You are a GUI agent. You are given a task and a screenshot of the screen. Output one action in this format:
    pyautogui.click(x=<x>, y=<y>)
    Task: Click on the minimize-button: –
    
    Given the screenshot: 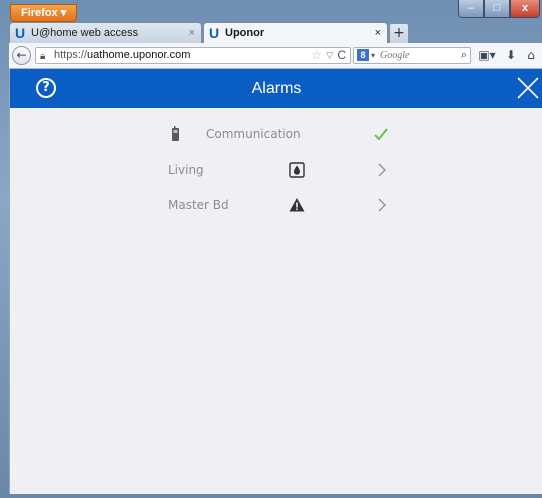 What is the action you would take?
    pyautogui.click(x=471, y=9)
    